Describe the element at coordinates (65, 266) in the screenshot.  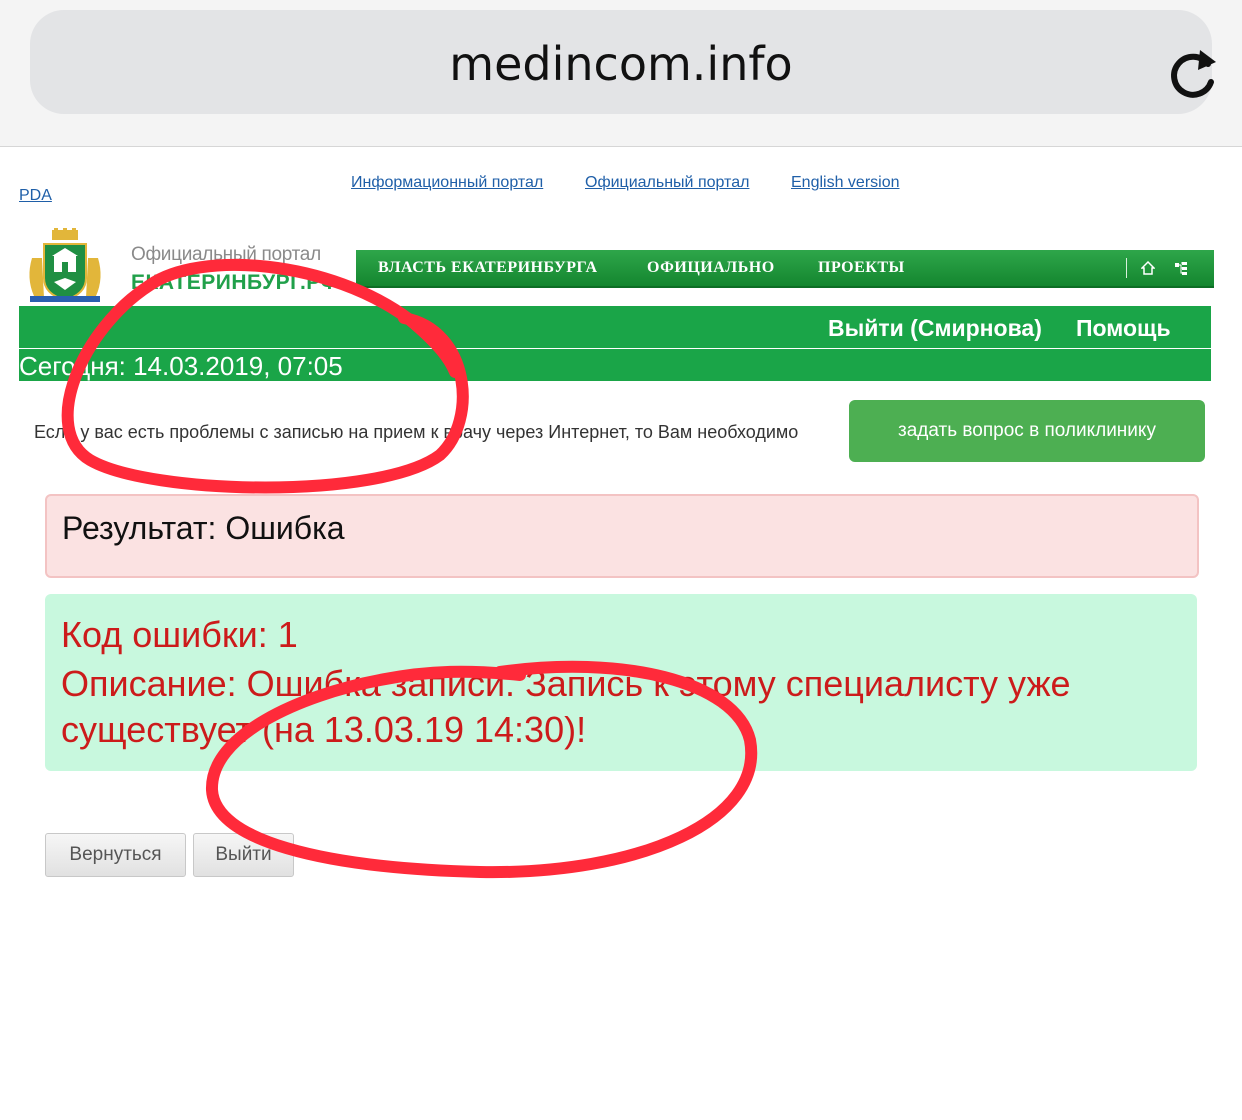
I see `city-coat-of-arms-logo` at that location.